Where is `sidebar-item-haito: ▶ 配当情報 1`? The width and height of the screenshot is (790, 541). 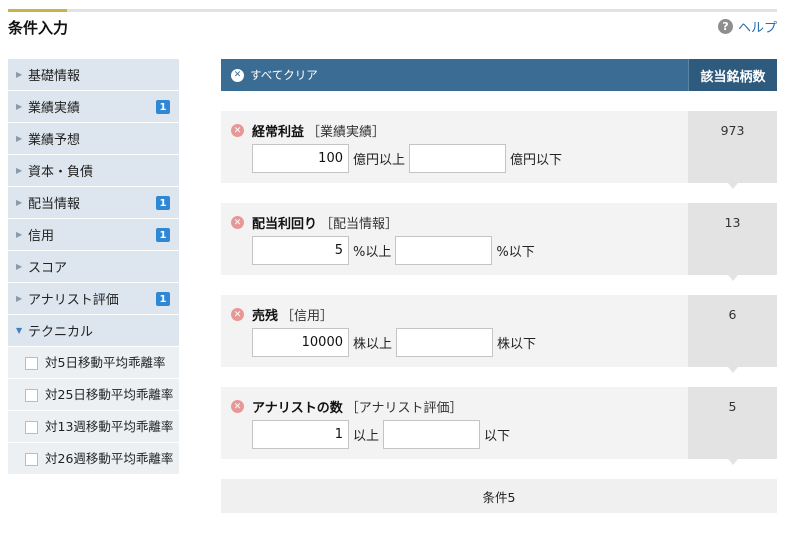 sidebar-item-haito: ▶ 配当情報 1 is located at coordinates (93, 203).